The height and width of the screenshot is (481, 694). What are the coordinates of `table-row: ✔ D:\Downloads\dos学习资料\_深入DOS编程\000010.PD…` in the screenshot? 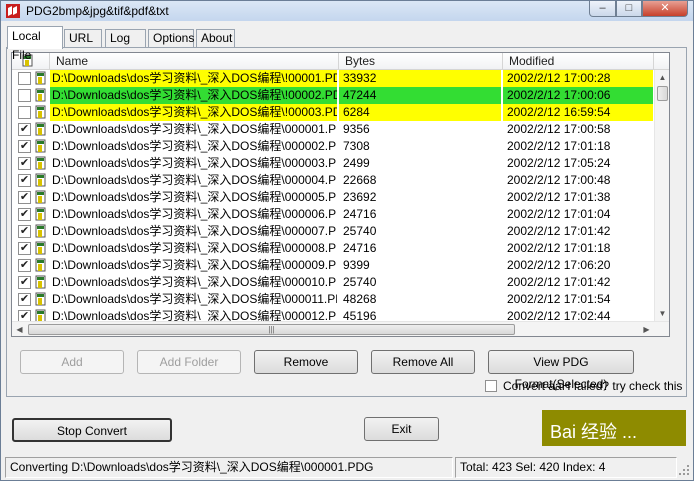 It's located at (333, 282).